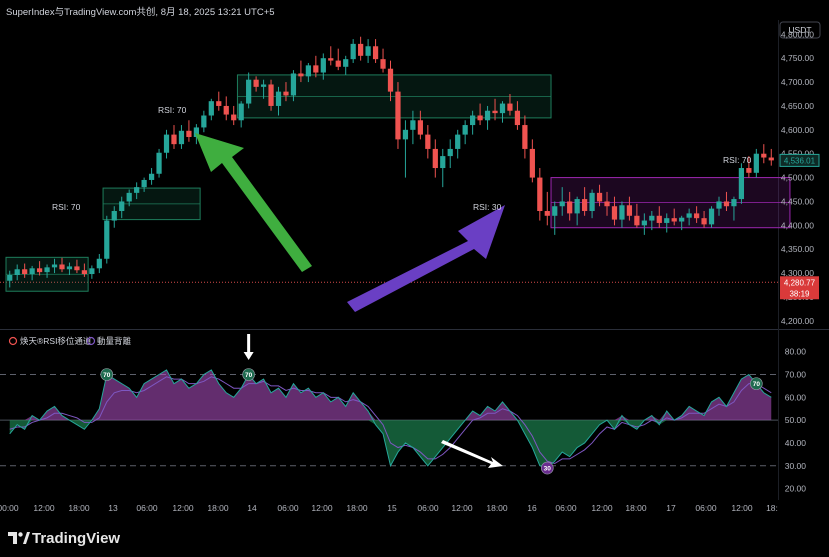 This screenshot has height=557, width=829. Describe the element at coordinates (796, 443) in the screenshot. I see `rsi-tick: 40.00` at that location.